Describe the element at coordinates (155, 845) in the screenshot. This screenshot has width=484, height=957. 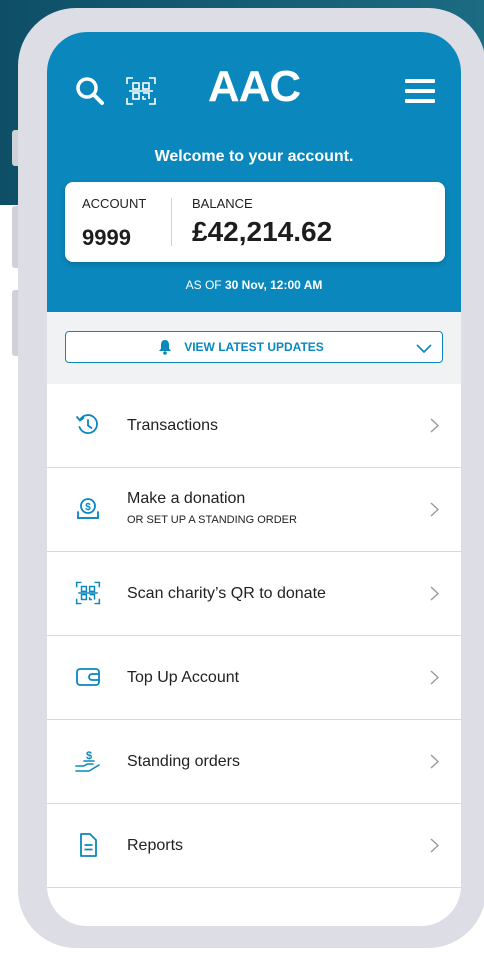
I see `menu-item-label: Reports` at that location.